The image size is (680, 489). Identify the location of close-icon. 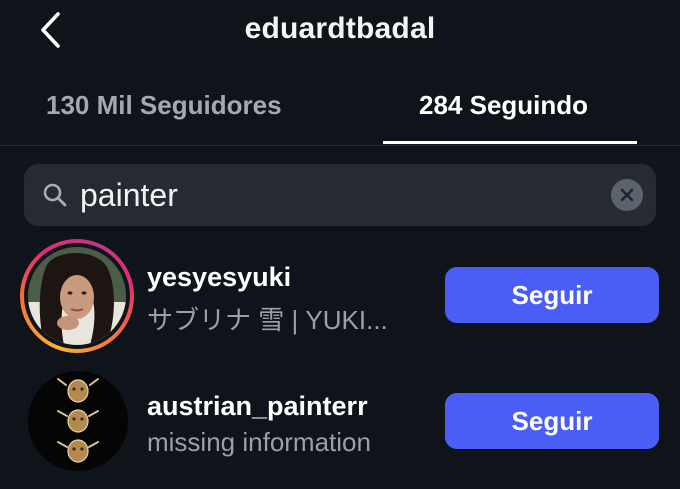
(627, 195).